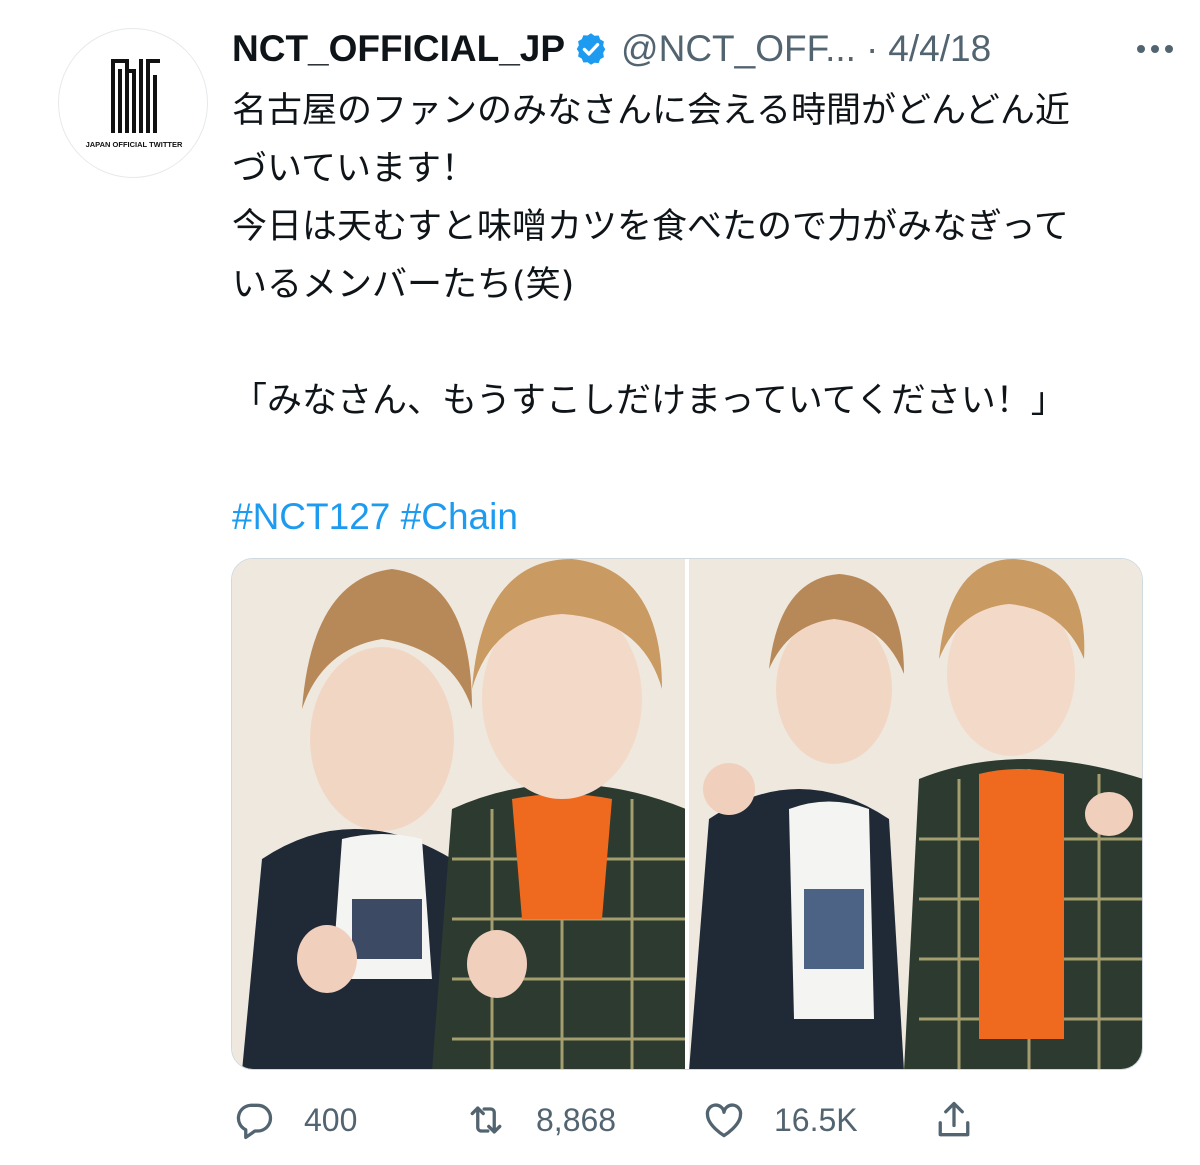 The height and width of the screenshot is (1165, 1200). What do you see at coordinates (354, 169) in the screenshot?
I see `tweet-line: づいています！` at bounding box center [354, 169].